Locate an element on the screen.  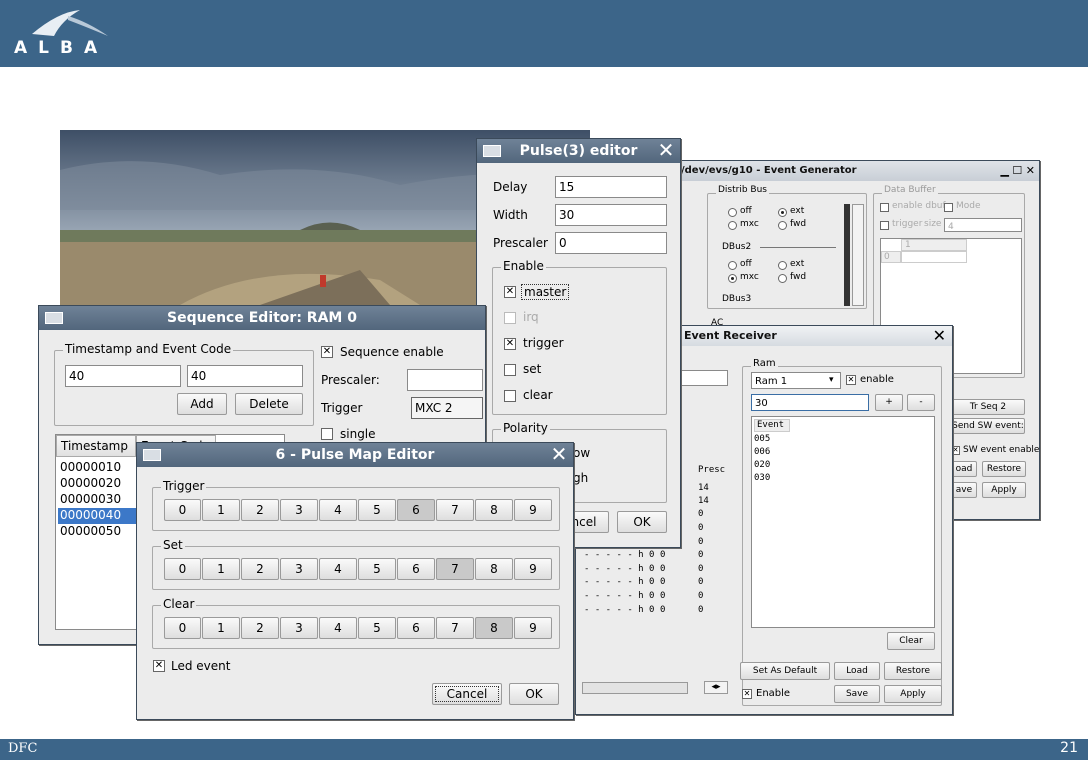
enable-dbuf-checkbox is located at coordinates (884, 207).